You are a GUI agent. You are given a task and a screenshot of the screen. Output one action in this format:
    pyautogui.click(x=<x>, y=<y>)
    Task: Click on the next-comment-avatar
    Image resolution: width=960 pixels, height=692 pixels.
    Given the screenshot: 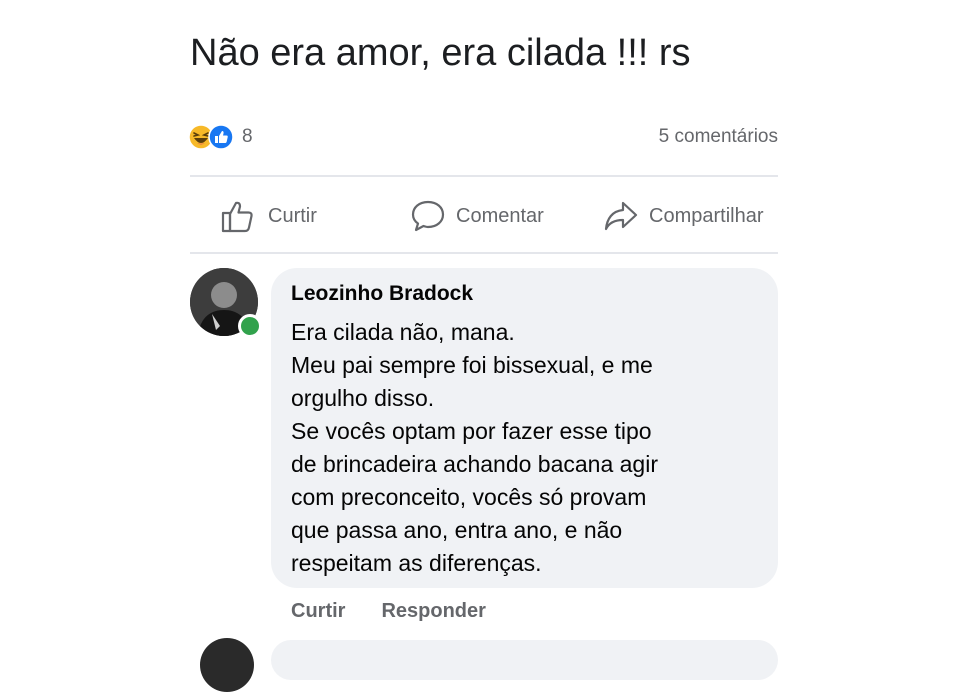 What is the action you would take?
    pyautogui.click(x=227, y=665)
    